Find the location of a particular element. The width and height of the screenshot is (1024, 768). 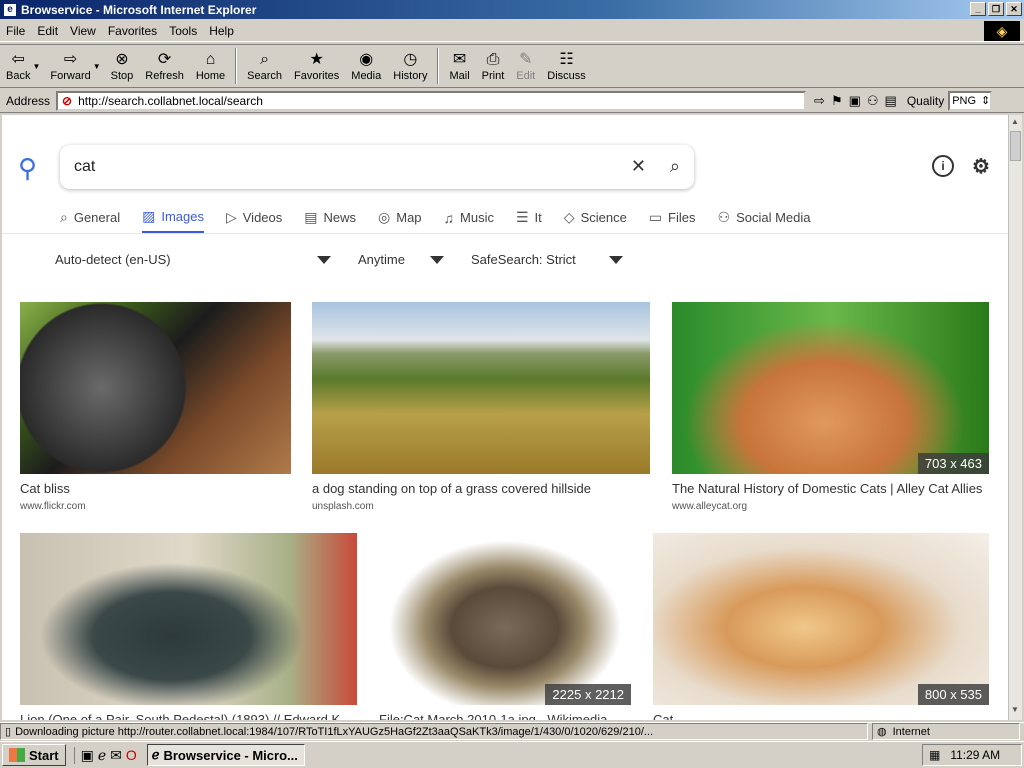

menu-help: Help is located at coordinates (221, 31).